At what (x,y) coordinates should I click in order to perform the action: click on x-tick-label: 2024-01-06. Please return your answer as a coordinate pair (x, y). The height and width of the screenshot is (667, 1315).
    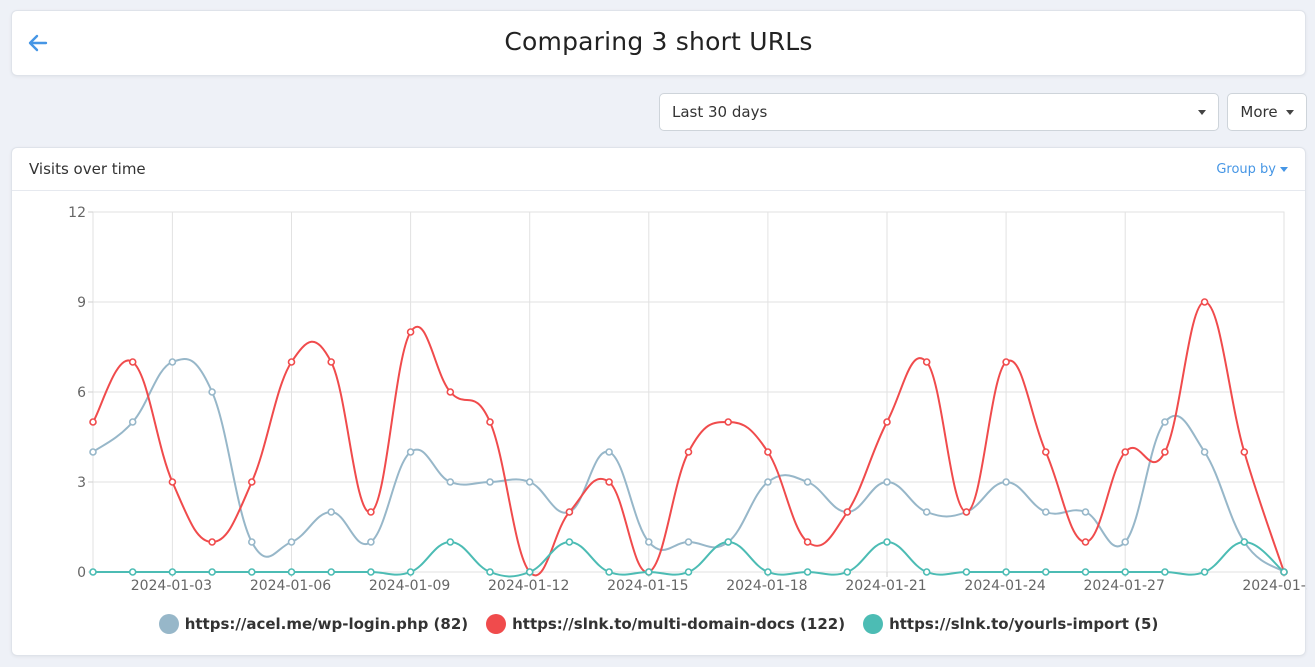
    Looking at the image, I should click on (290, 586).